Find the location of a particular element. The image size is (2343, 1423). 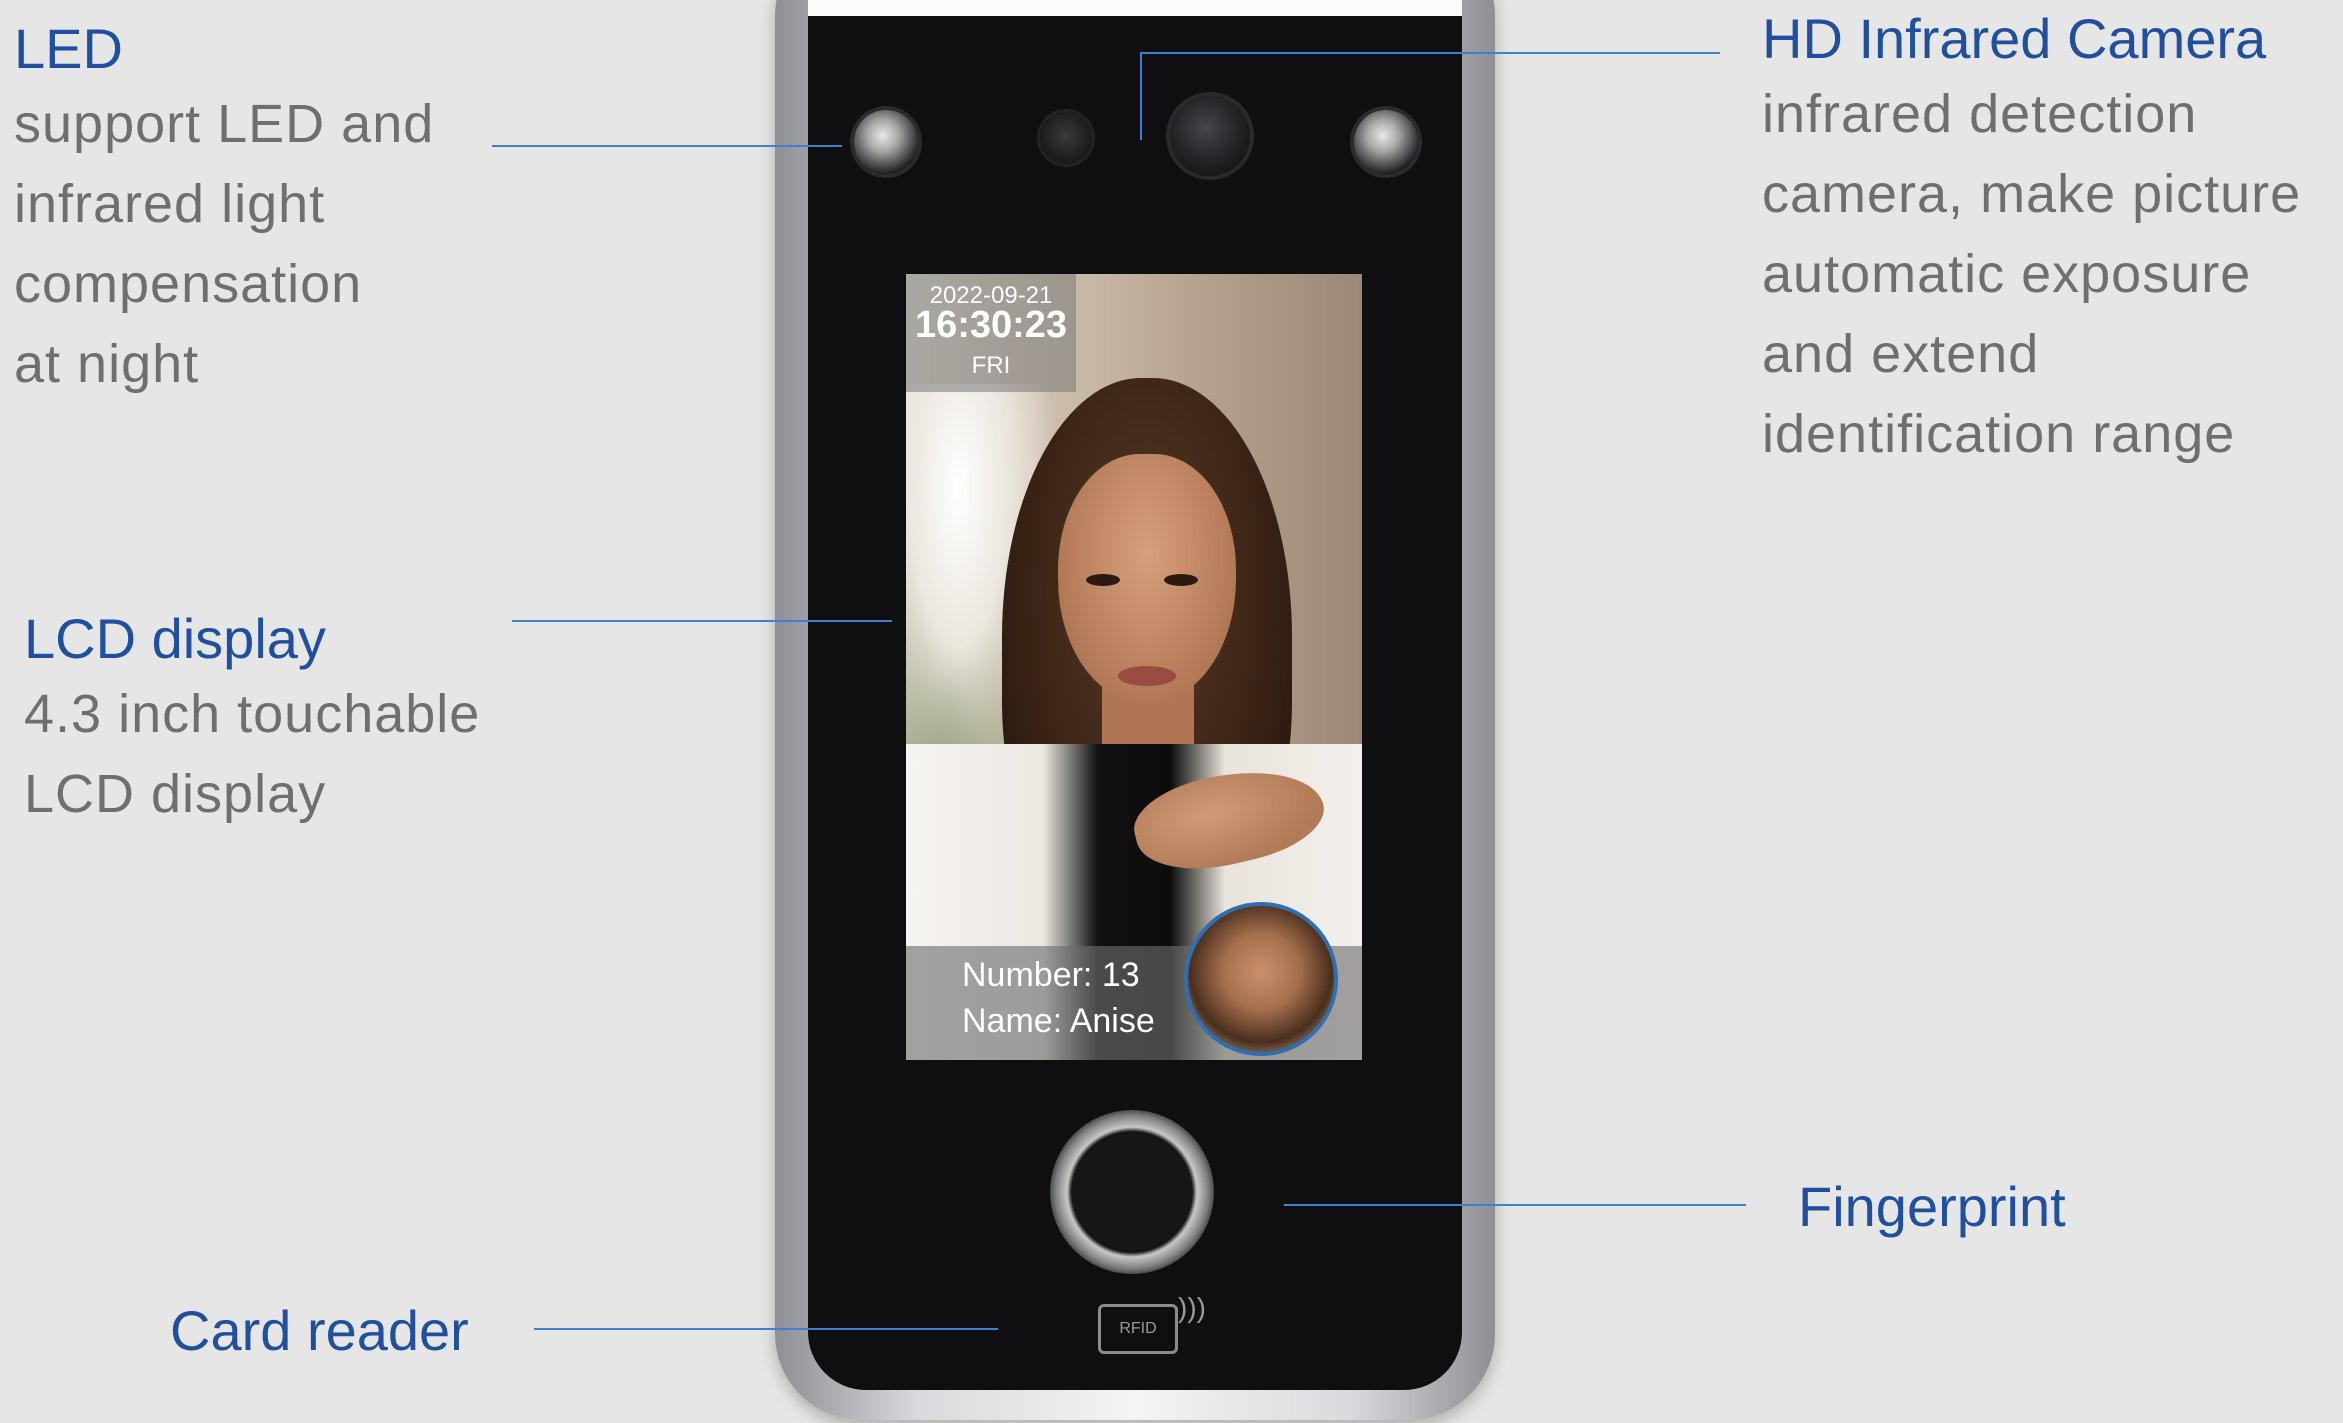

device-top-strip is located at coordinates (1135, 8).